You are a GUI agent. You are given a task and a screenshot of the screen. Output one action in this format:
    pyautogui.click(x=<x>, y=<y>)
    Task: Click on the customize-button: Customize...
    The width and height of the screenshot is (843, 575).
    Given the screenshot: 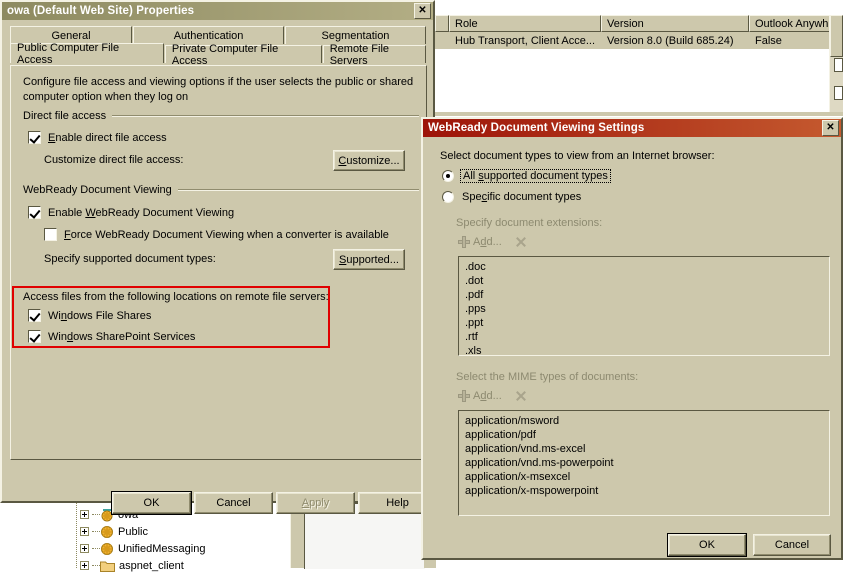 What is the action you would take?
    pyautogui.click(x=369, y=160)
    